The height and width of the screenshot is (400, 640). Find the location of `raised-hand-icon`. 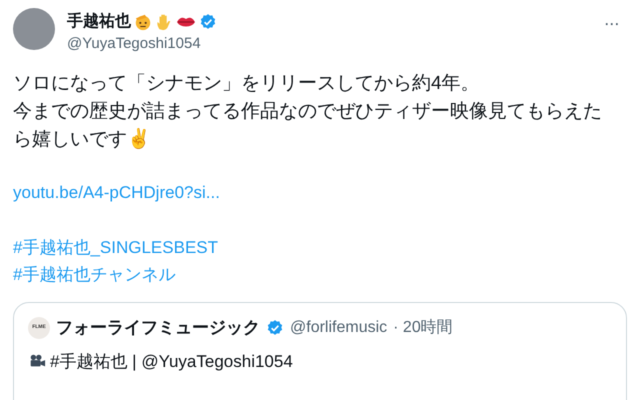

raised-hand-icon is located at coordinates (164, 22).